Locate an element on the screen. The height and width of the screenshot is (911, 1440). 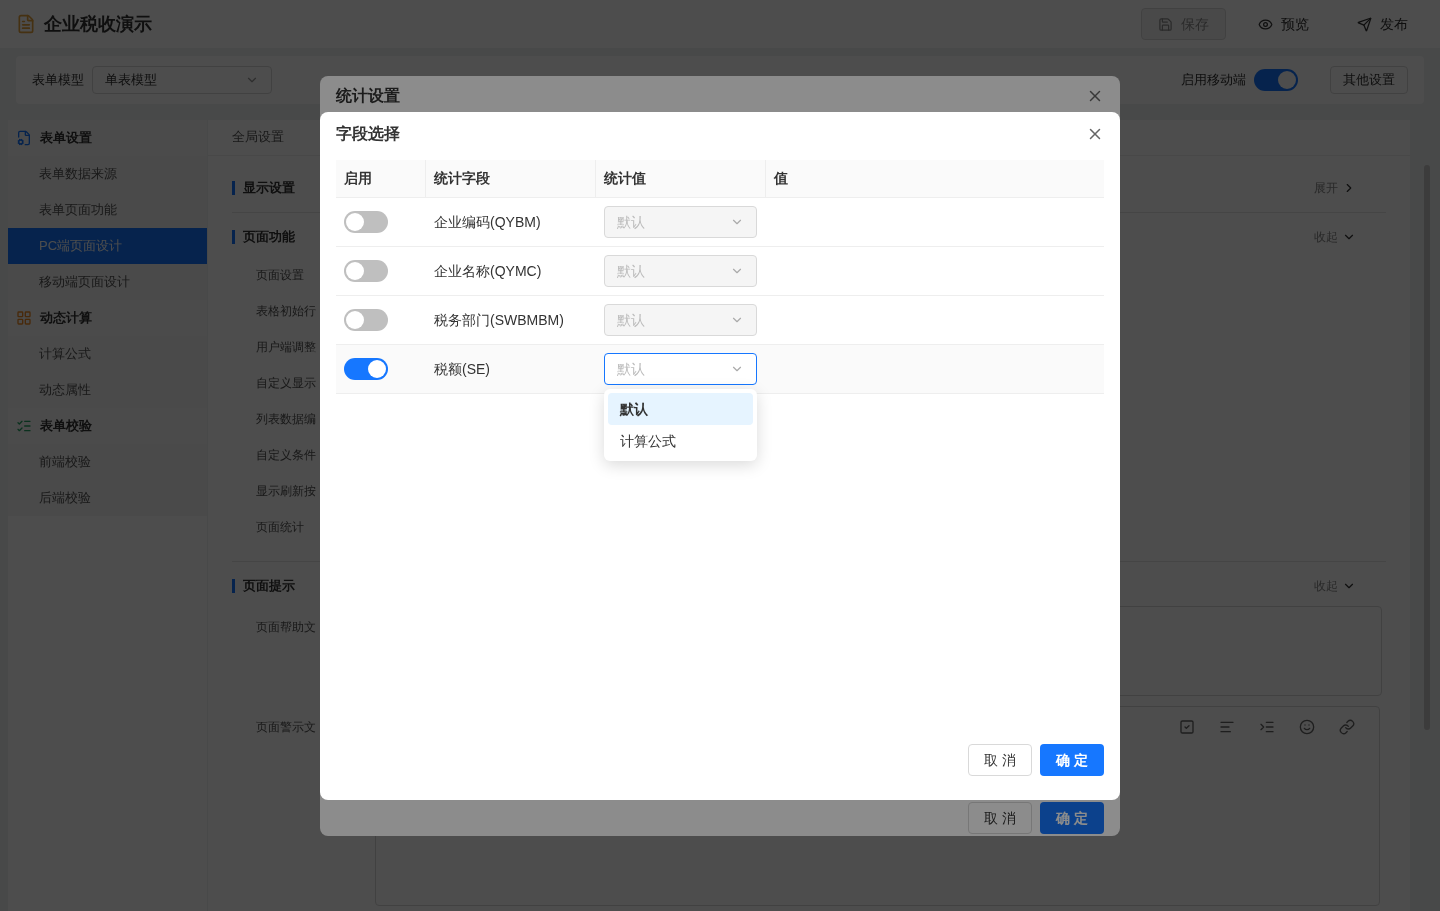
section-title: 显示设置 is located at coordinates (263, 188).